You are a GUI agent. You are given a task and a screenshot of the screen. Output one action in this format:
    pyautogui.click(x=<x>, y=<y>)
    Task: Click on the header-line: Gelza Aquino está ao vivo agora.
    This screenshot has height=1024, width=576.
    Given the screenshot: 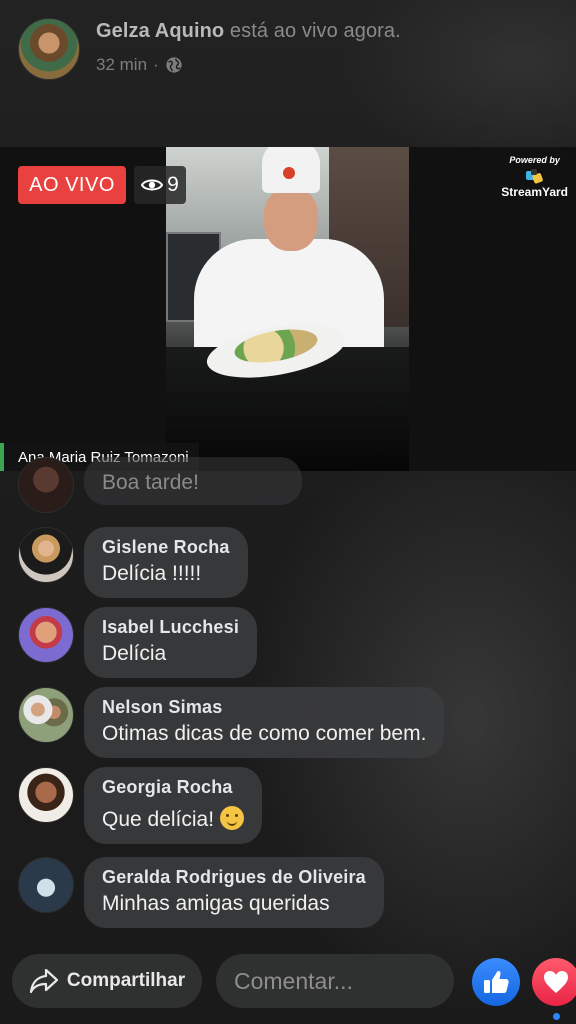 What is the action you would take?
    pyautogui.click(x=248, y=31)
    